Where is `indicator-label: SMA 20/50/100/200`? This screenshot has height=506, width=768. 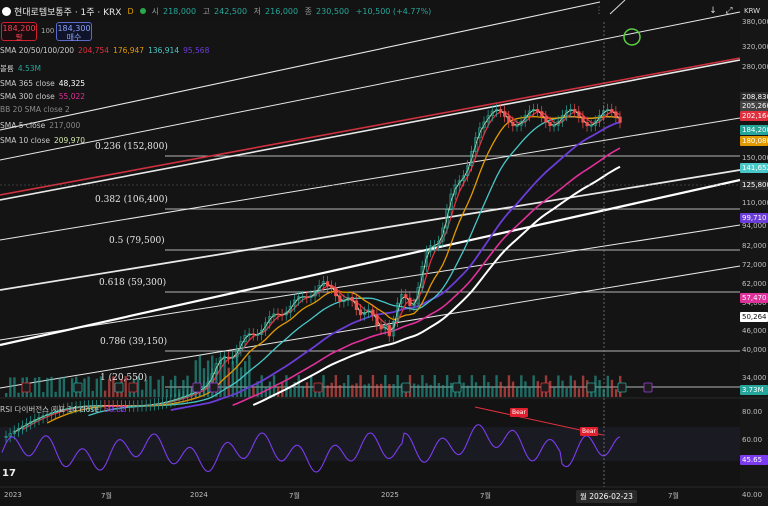
indicator-label: SMA 20/50/100/200 is located at coordinates (37, 50).